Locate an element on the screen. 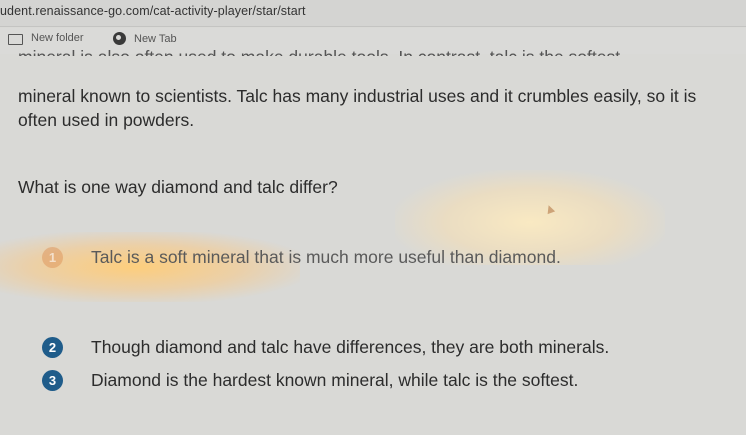  option-number-badge: 3 is located at coordinates (52, 380).